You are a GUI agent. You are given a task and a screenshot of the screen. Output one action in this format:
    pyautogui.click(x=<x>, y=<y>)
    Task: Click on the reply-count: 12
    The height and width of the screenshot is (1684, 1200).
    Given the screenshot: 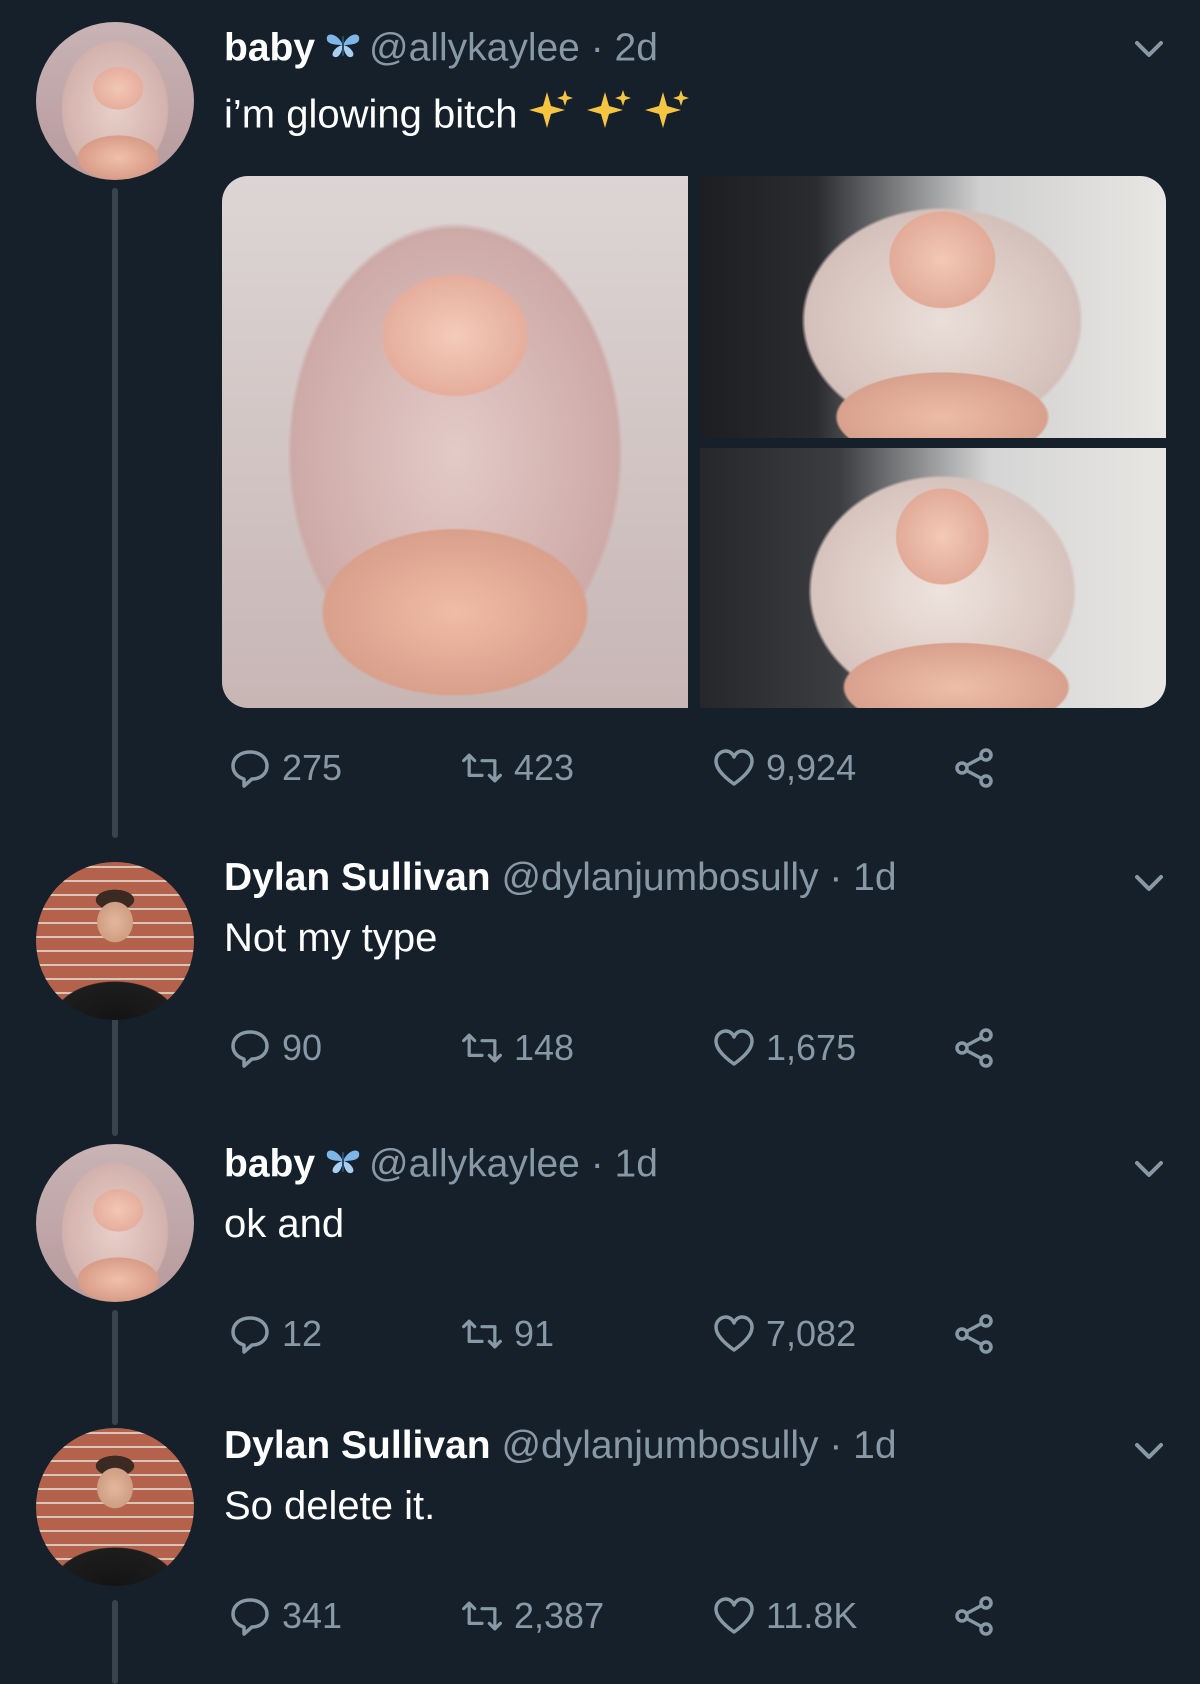 What is the action you would take?
    pyautogui.click(x=302, y=1333)
    